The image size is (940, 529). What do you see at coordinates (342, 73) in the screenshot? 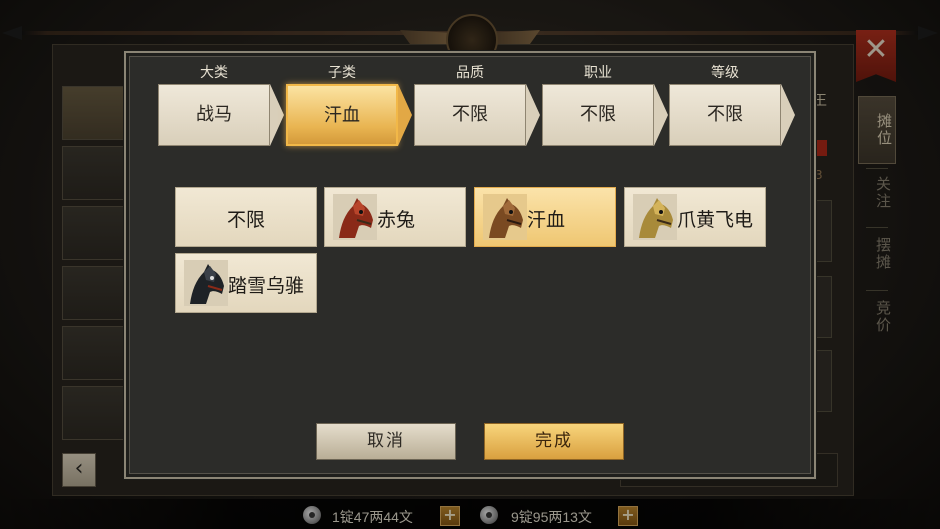
I see `filter-label-subcategory: 子类` at bounding box center [342, 73].